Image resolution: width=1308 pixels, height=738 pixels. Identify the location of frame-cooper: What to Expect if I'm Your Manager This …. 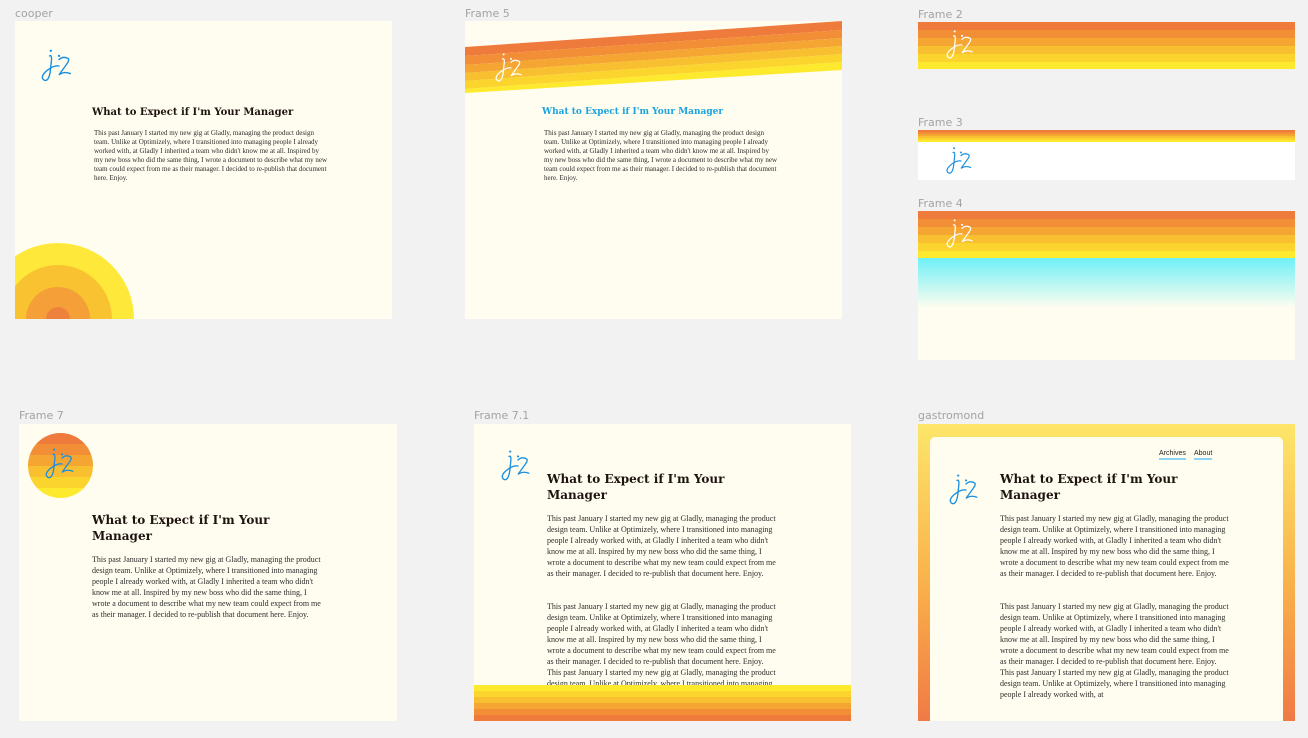
(203, 170).